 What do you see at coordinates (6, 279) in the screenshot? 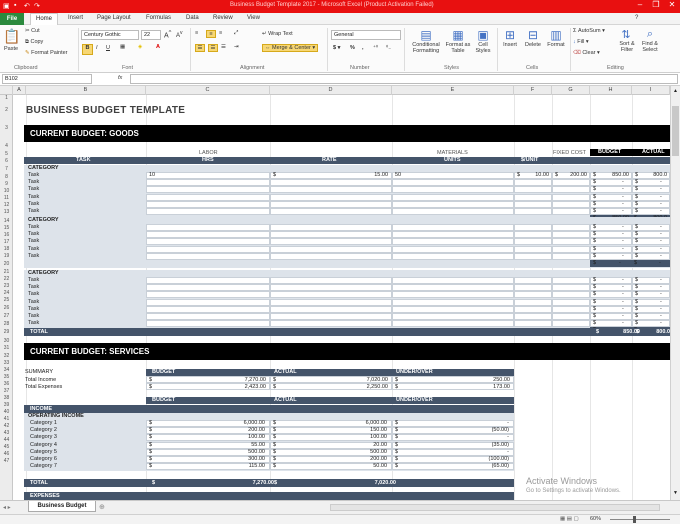
I see `row-number: 22` at bounding box center [6, 279].